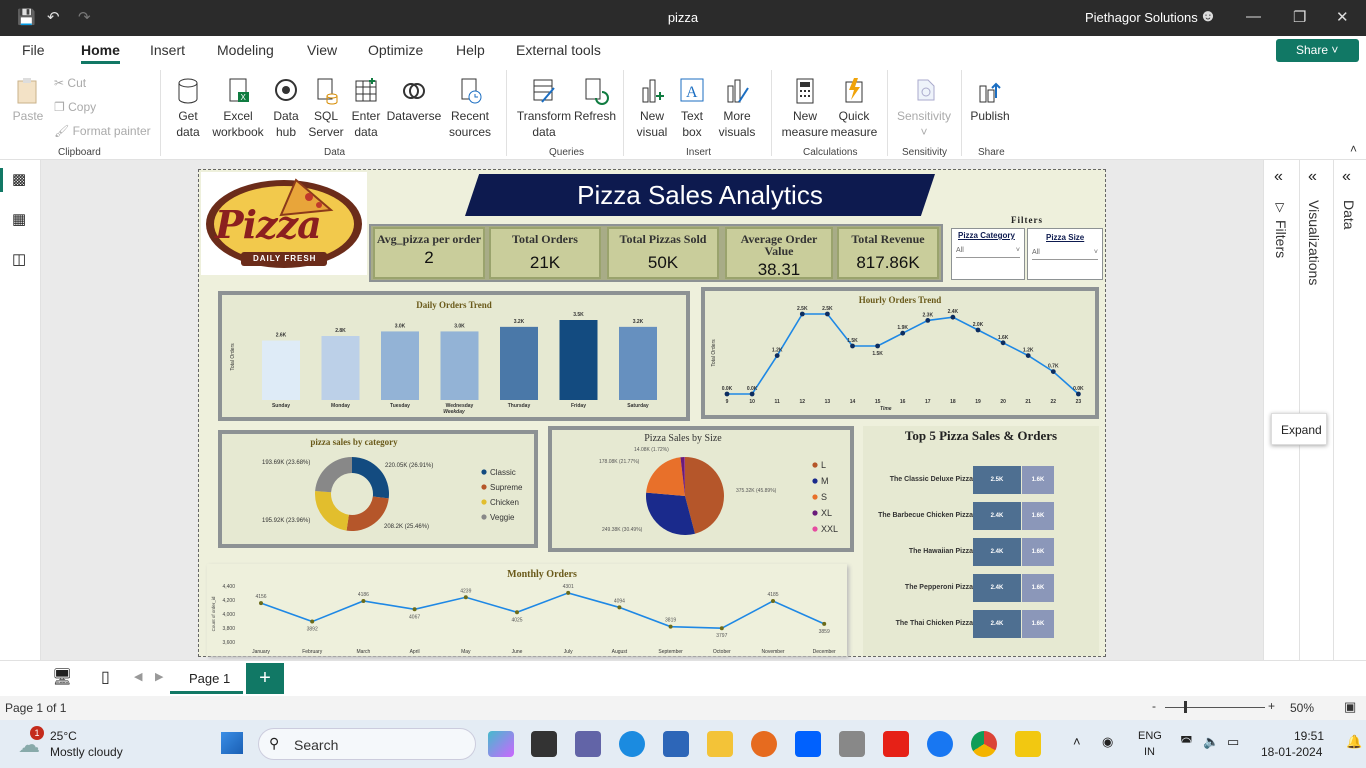 The height and width of the screenshot is (768, 1366). I want to click on edge-icon, so click(632, 744).